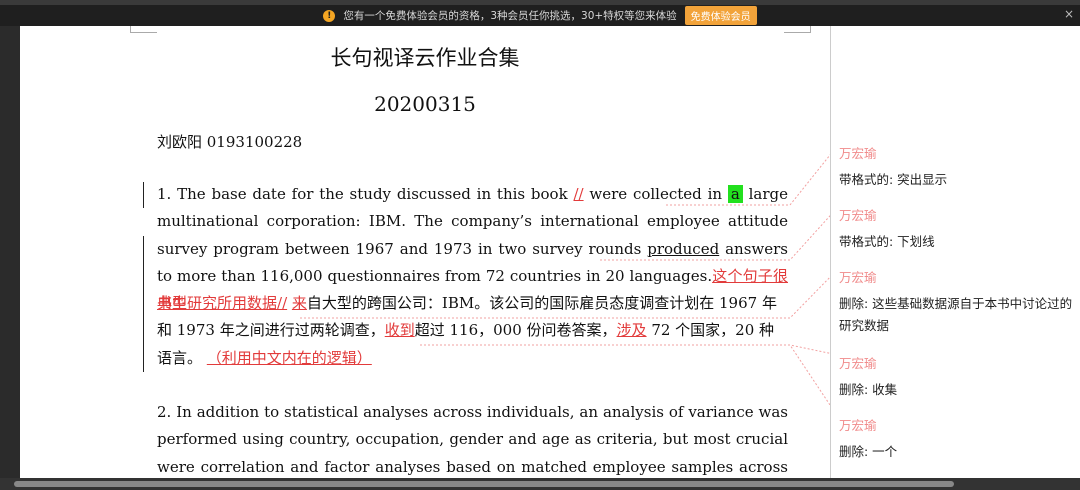 This screenshot has height=490, width=1080. I want to click on scrollbar-thumb, so click(484, 484).